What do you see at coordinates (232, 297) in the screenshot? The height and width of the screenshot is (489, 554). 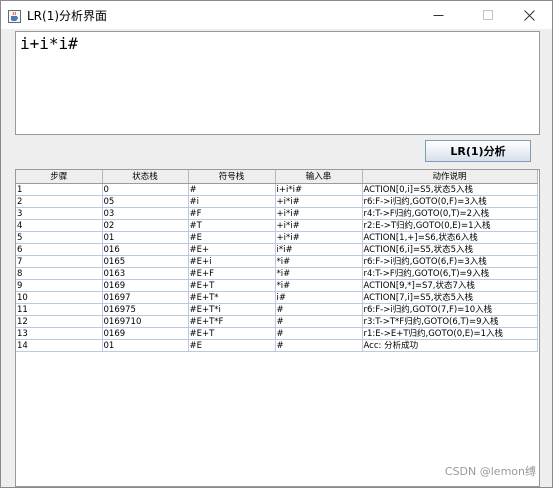 I see `cell-symbol-stack: #E+T*` at bounding box center [232, 297].